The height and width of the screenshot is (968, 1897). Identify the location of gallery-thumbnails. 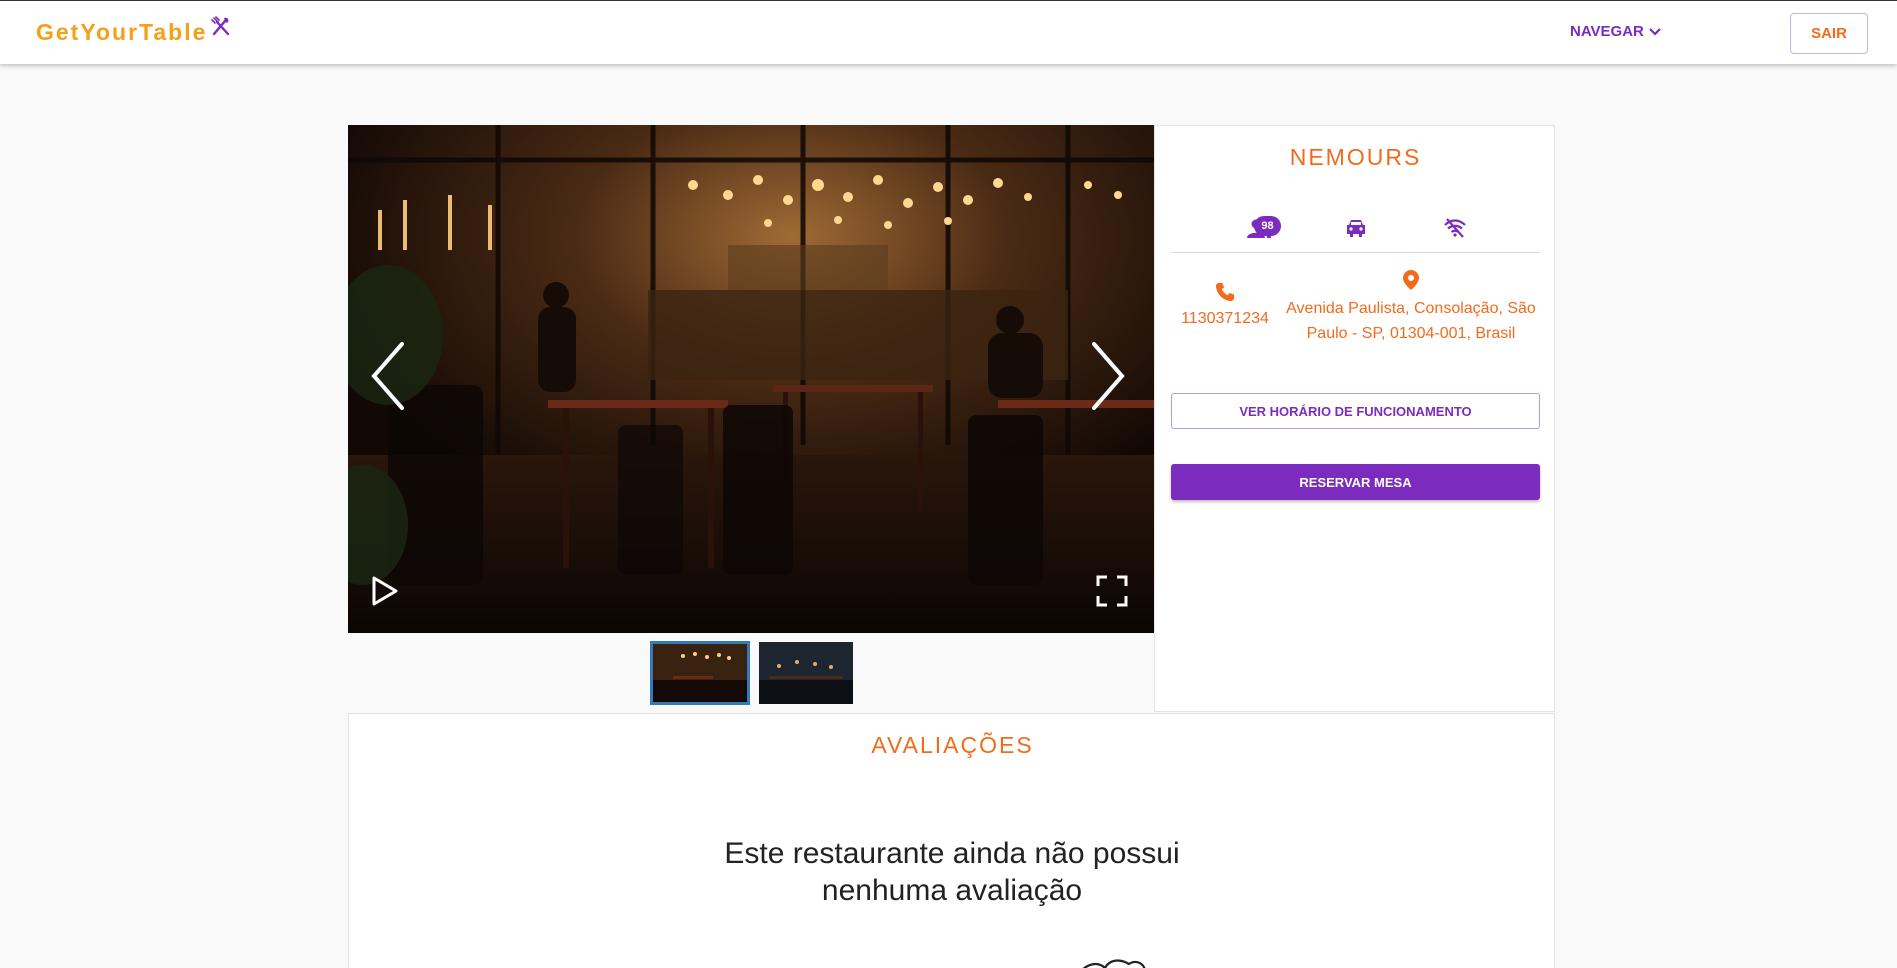
(751, 673).